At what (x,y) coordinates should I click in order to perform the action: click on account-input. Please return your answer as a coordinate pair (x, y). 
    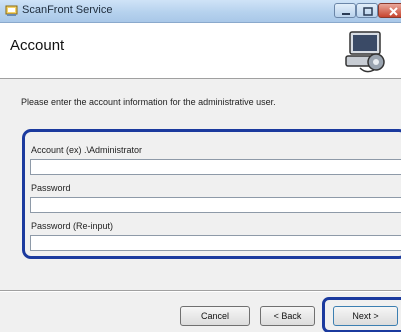
    Looking at the image, I should click on (215, 167).